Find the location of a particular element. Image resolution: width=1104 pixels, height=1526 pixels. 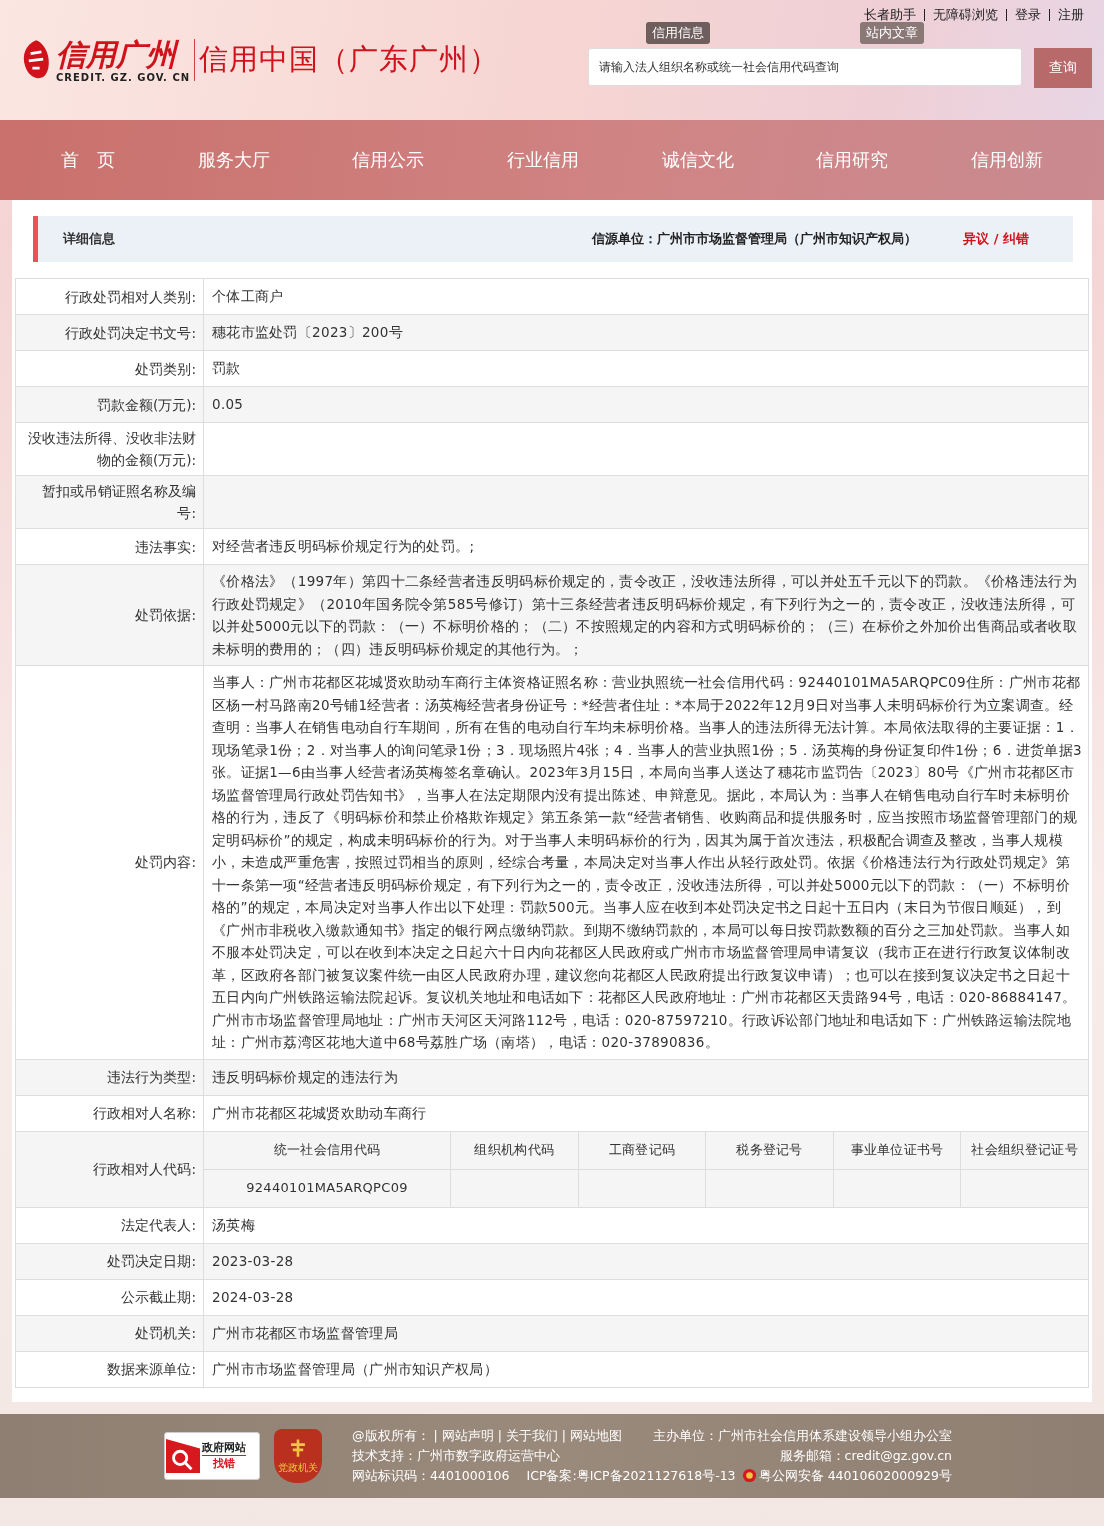

nav-item: 信用研究 is located at coordinates (852, 160).